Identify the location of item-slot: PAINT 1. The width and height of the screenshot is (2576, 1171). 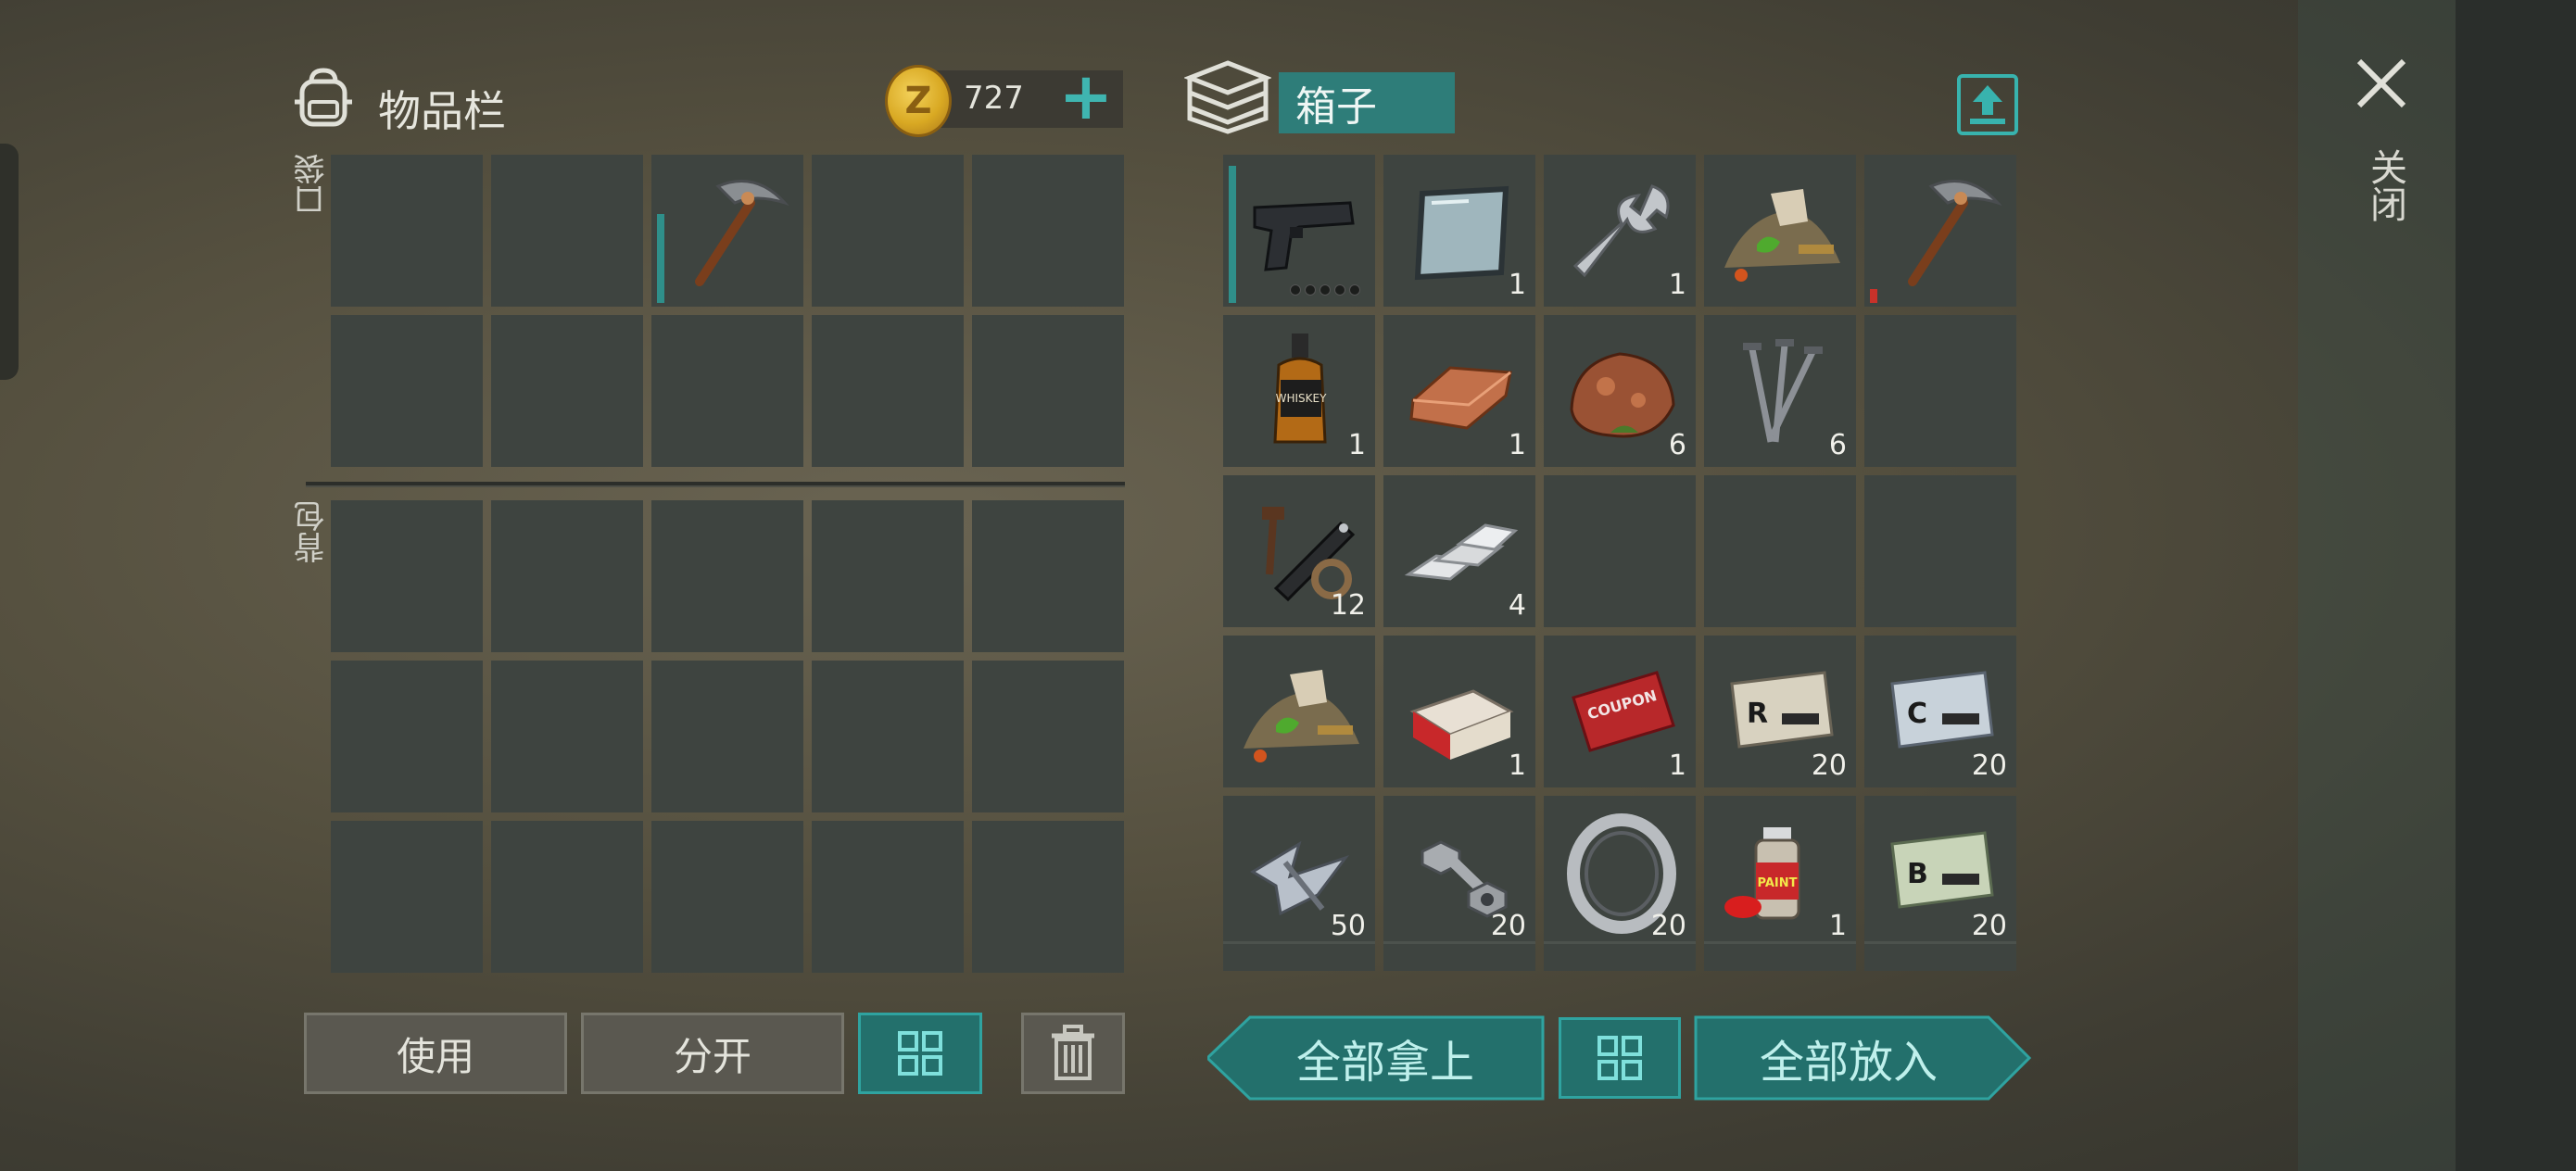
(1780, 872).